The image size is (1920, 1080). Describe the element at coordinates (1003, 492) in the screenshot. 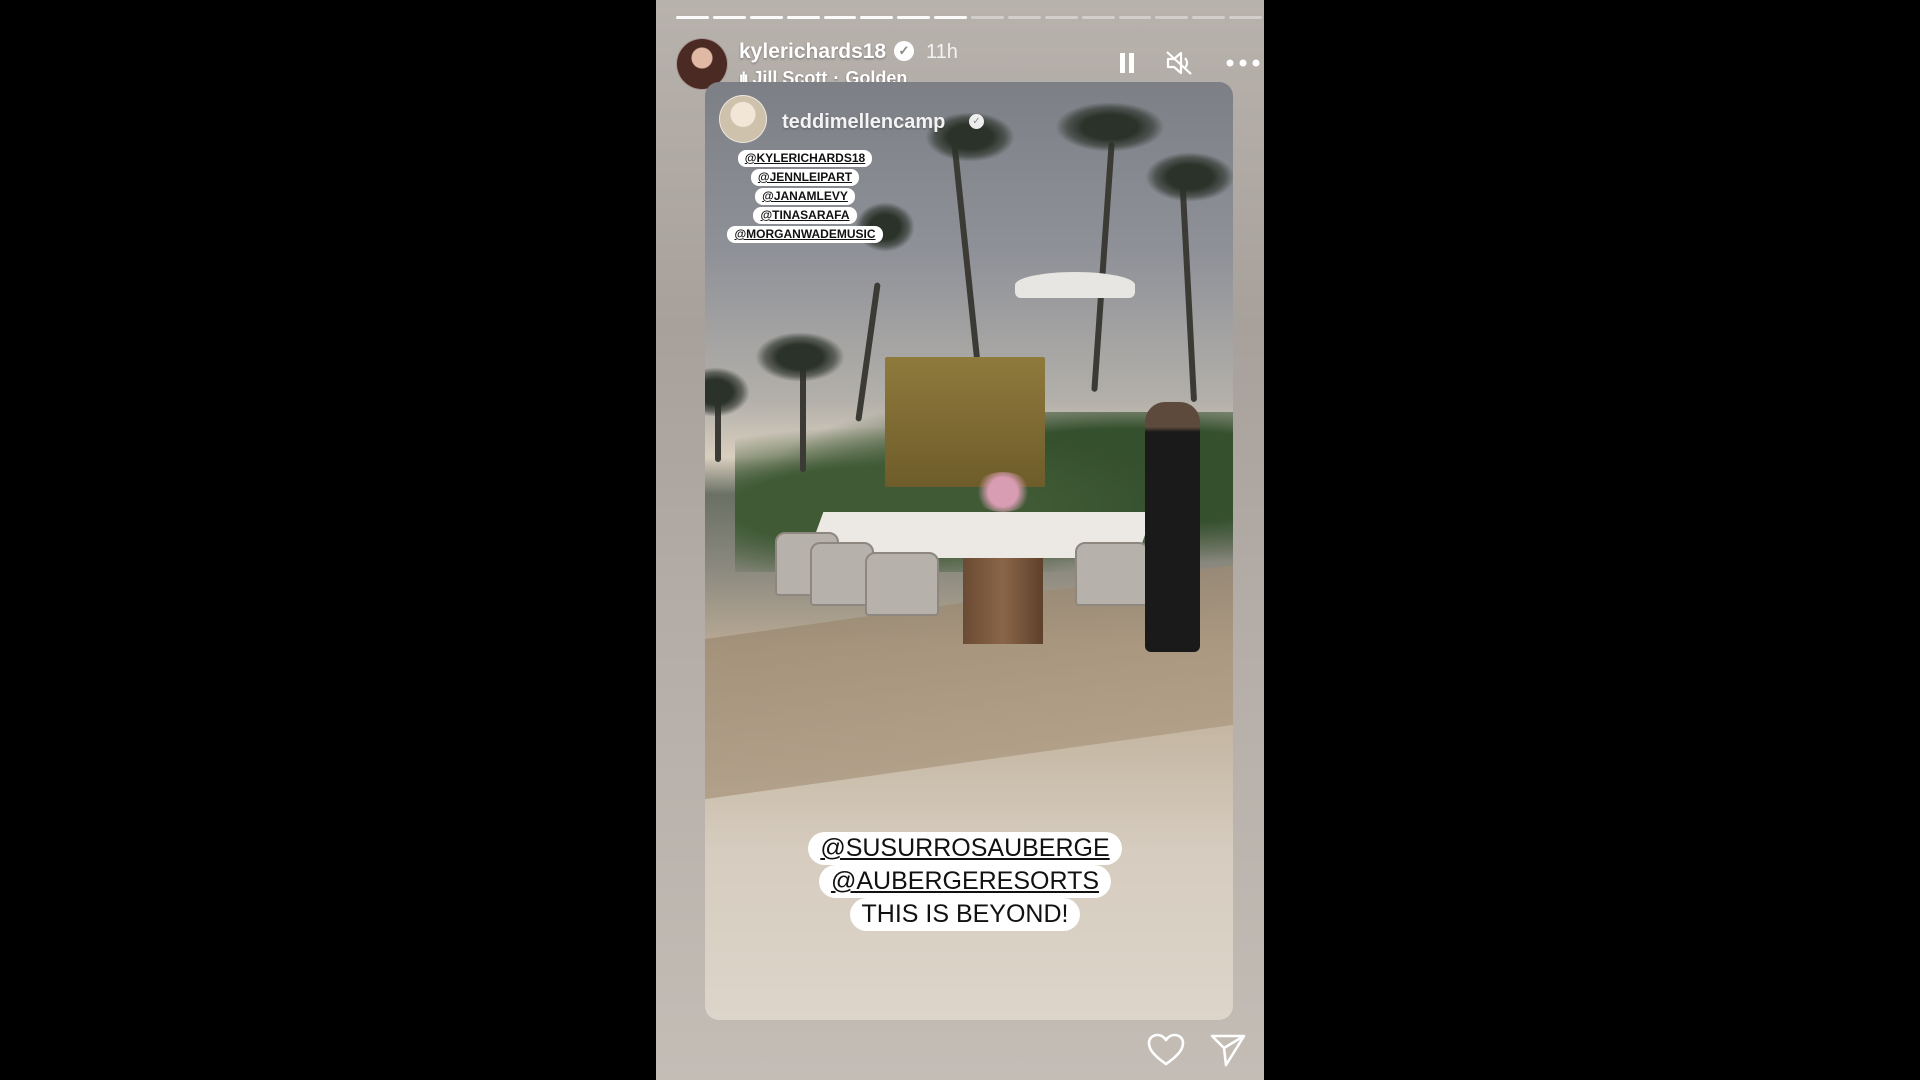

I see `scene-flowers` at that location.